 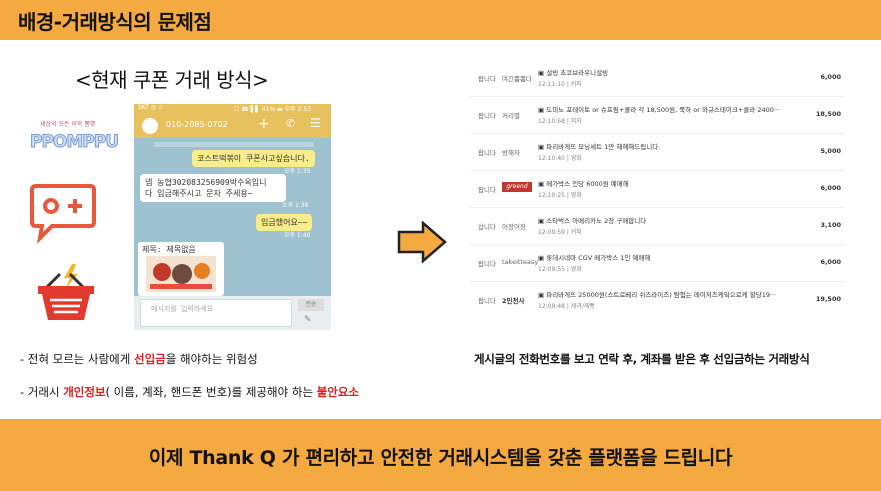 I want to click on basket-icon, so click(x=66, y=292).